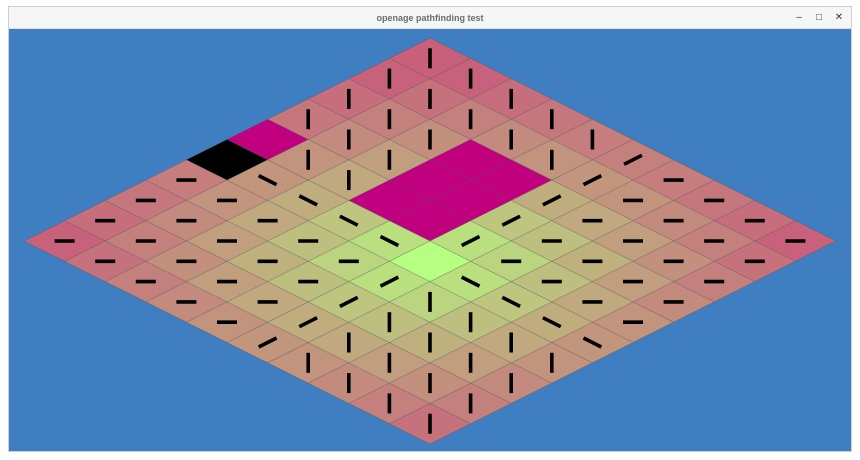 Image resolution: width=860 pixels, height=460 pixels. Describe the element at coordinates (799, 18) in the screenshot. I see `minimize-icon: –` at that location.